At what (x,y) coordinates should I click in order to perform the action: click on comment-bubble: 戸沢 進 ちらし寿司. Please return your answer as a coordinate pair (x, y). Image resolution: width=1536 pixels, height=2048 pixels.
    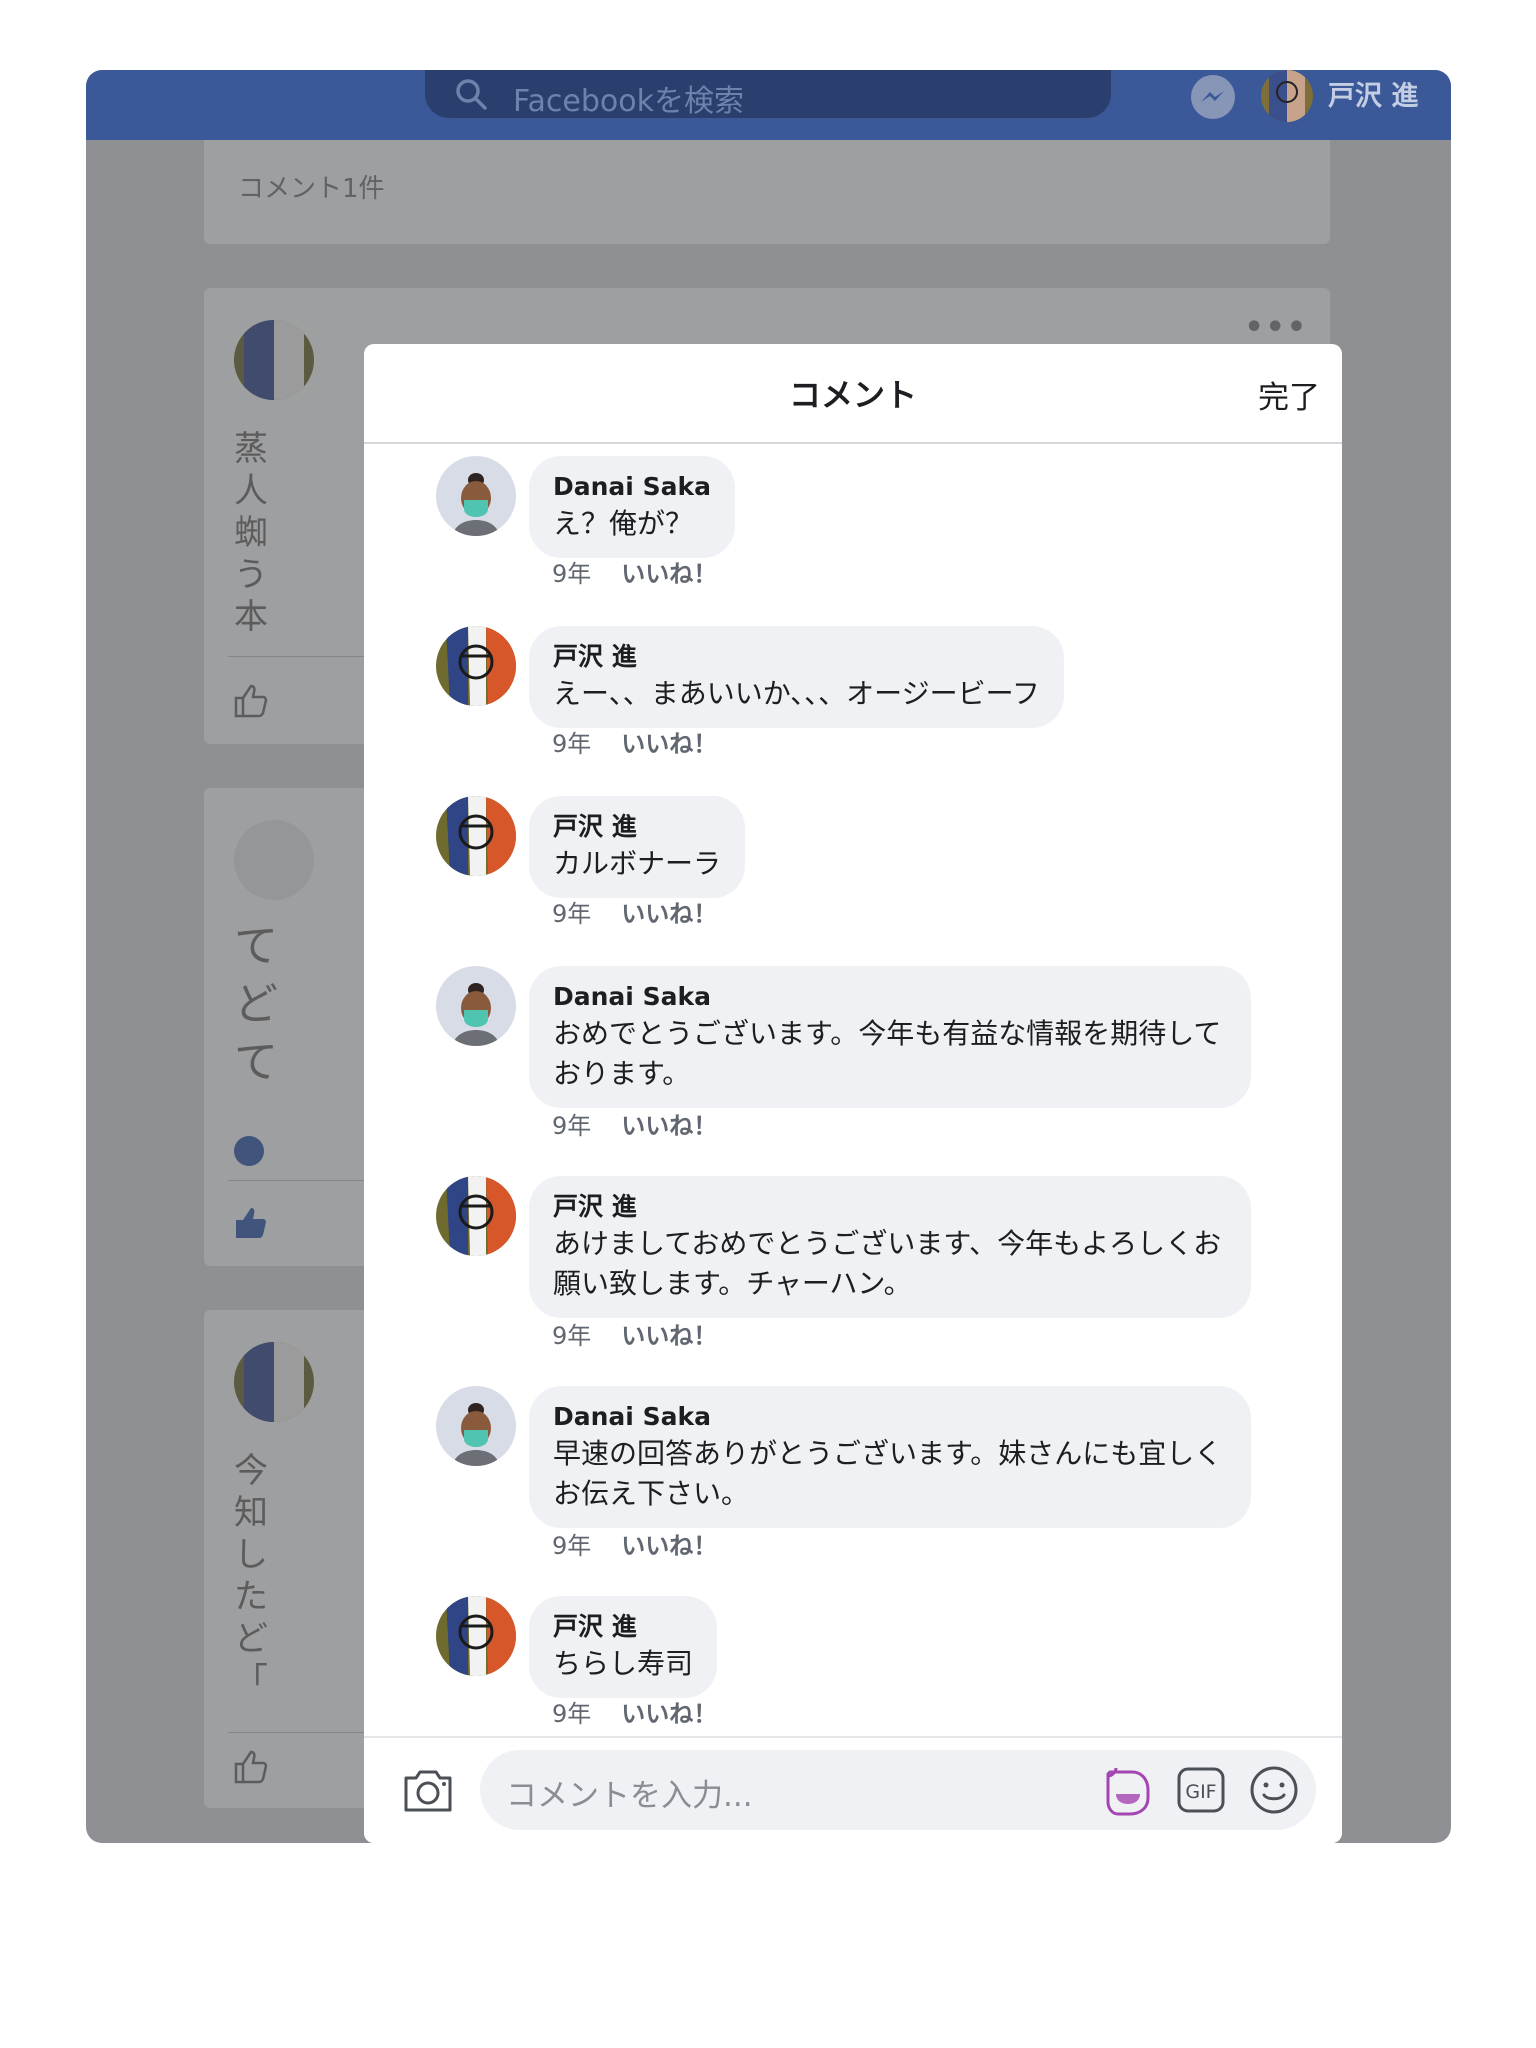
    Looking at the image, I should click on (623, 1647).